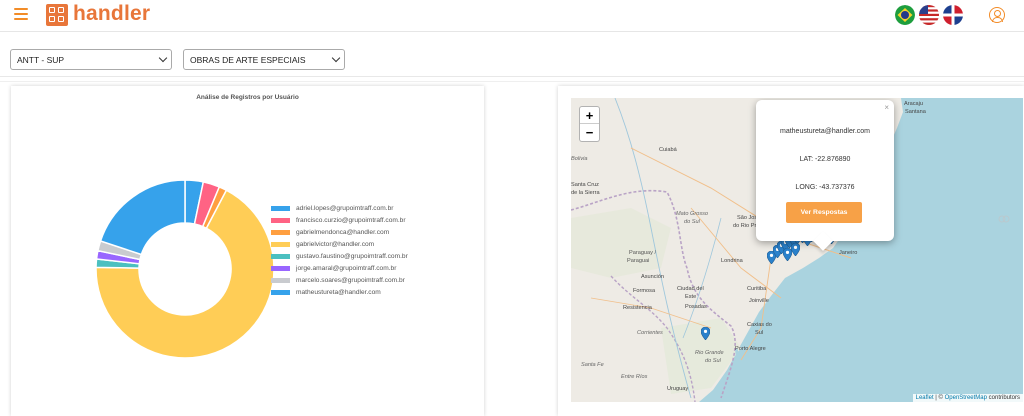  What do you see at coordinates (637, 308) in the screenshot?
I see `map-label: Resistencia` at bounding box center [637, 308].